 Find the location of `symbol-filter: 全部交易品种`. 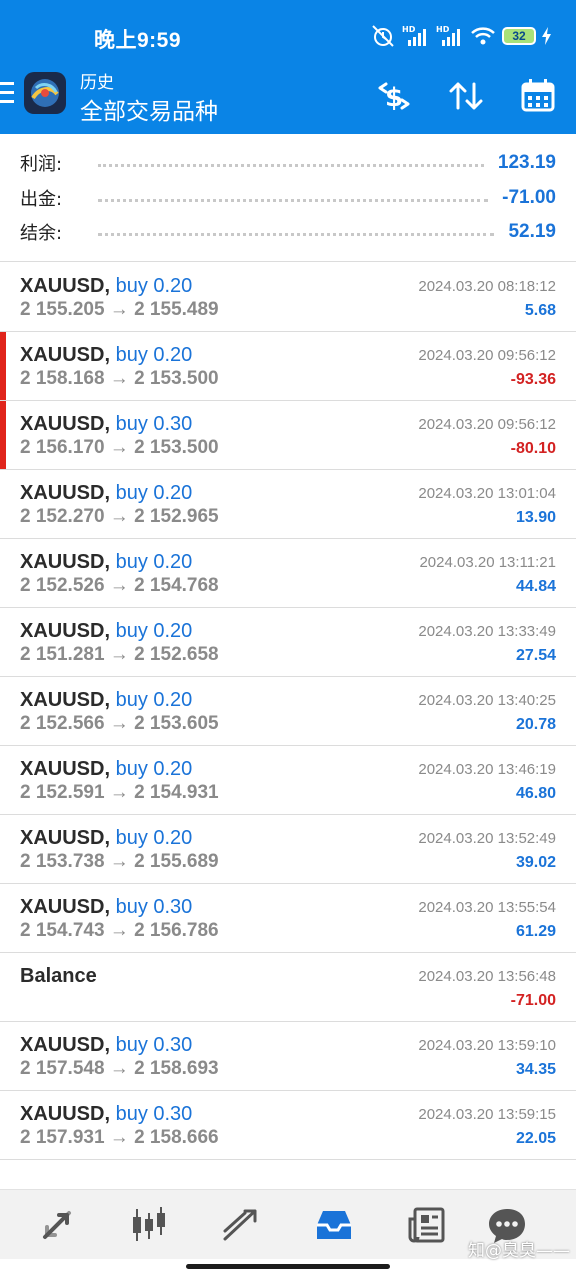

symbol-filter: 全部交易品种 is located at coordinates (149, 109).